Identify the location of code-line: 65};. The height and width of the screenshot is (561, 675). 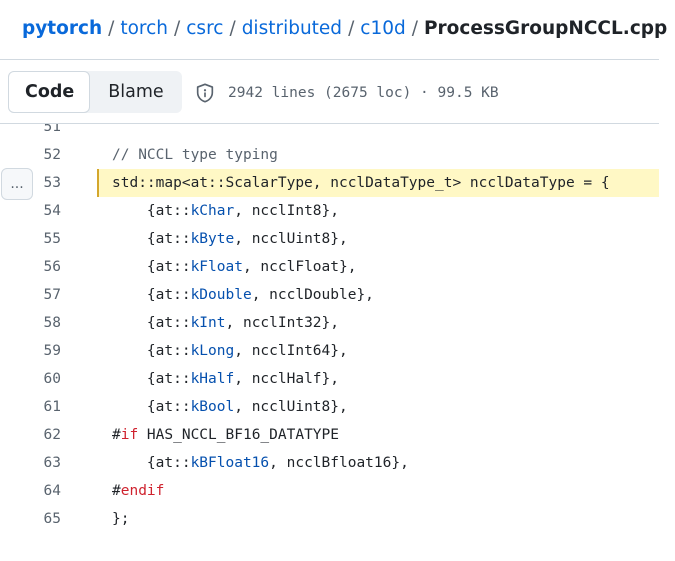
(329, 519).